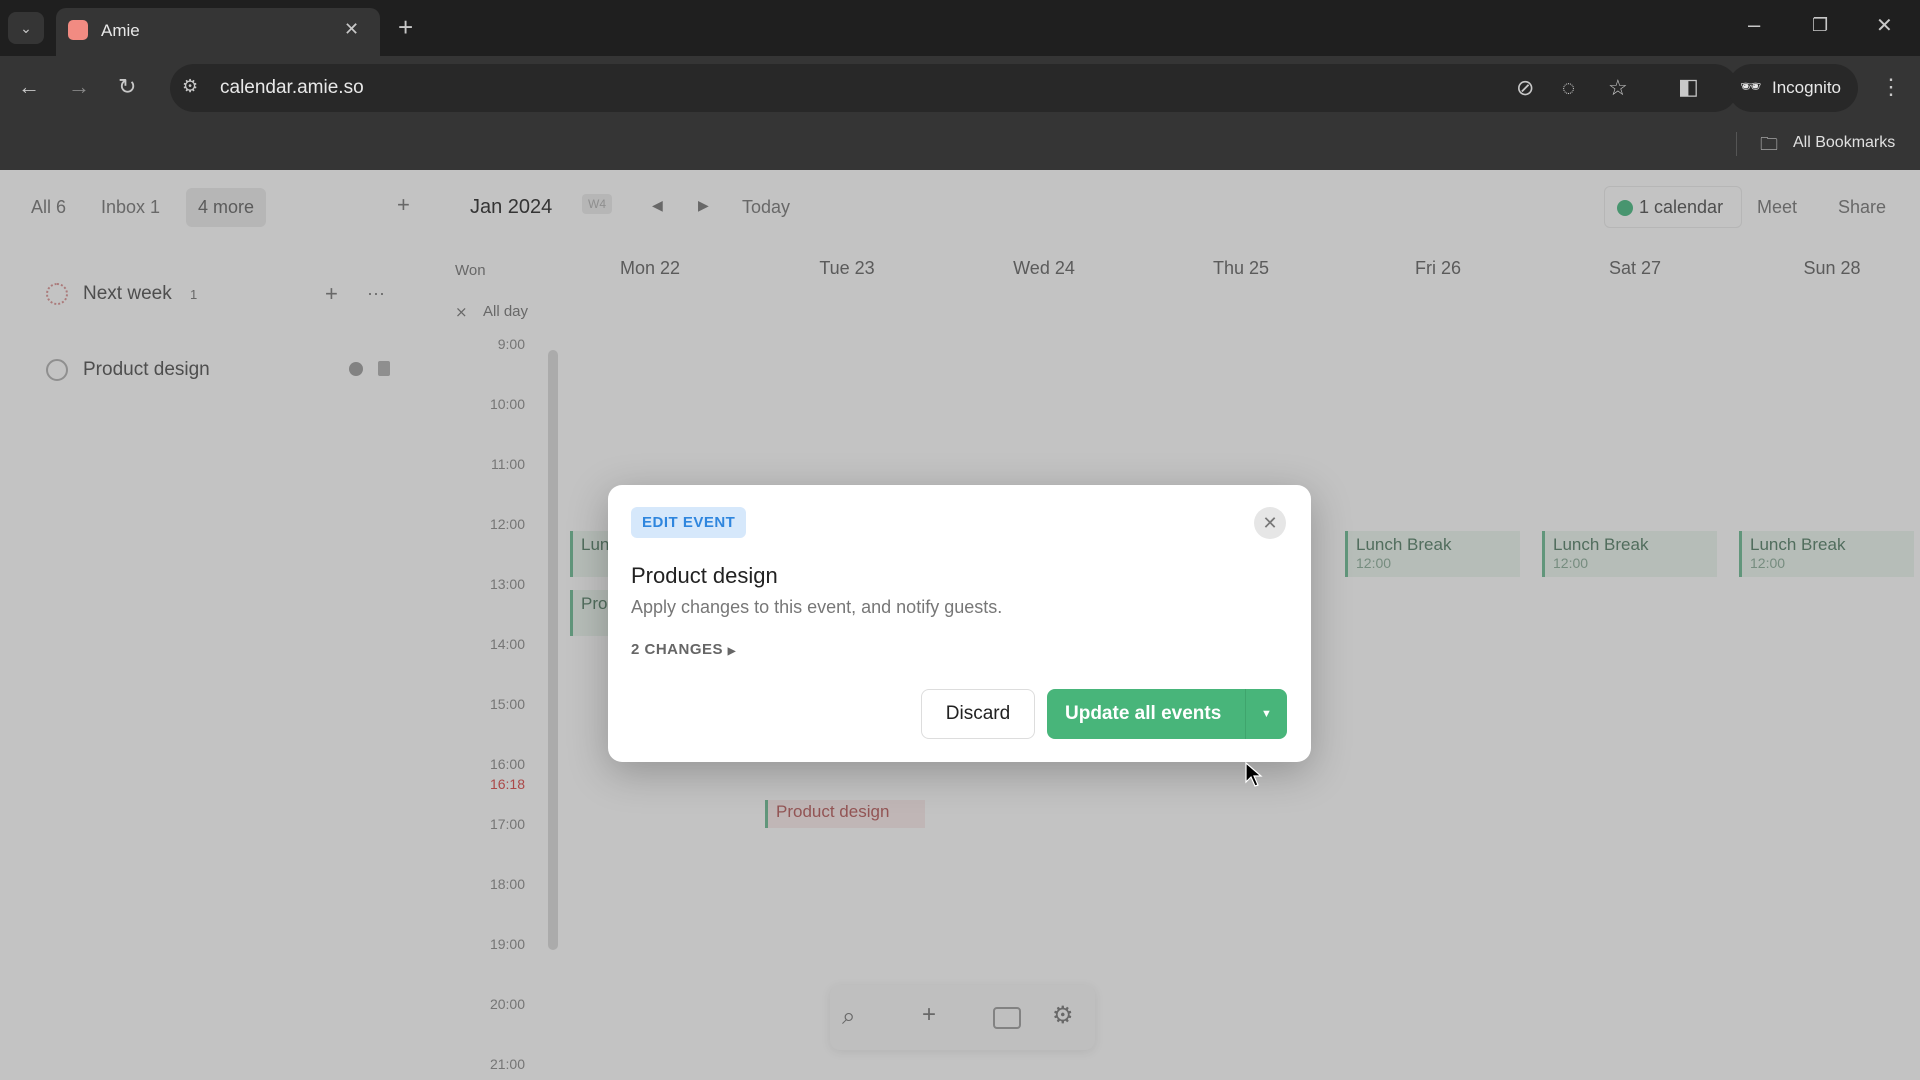 The height and width of the screenshot is (1080, 1920). What do you see at coordinates (190, 86) in the screenshot?
I see `site-info-icon: ⚙` at bounding box center [190, 86].